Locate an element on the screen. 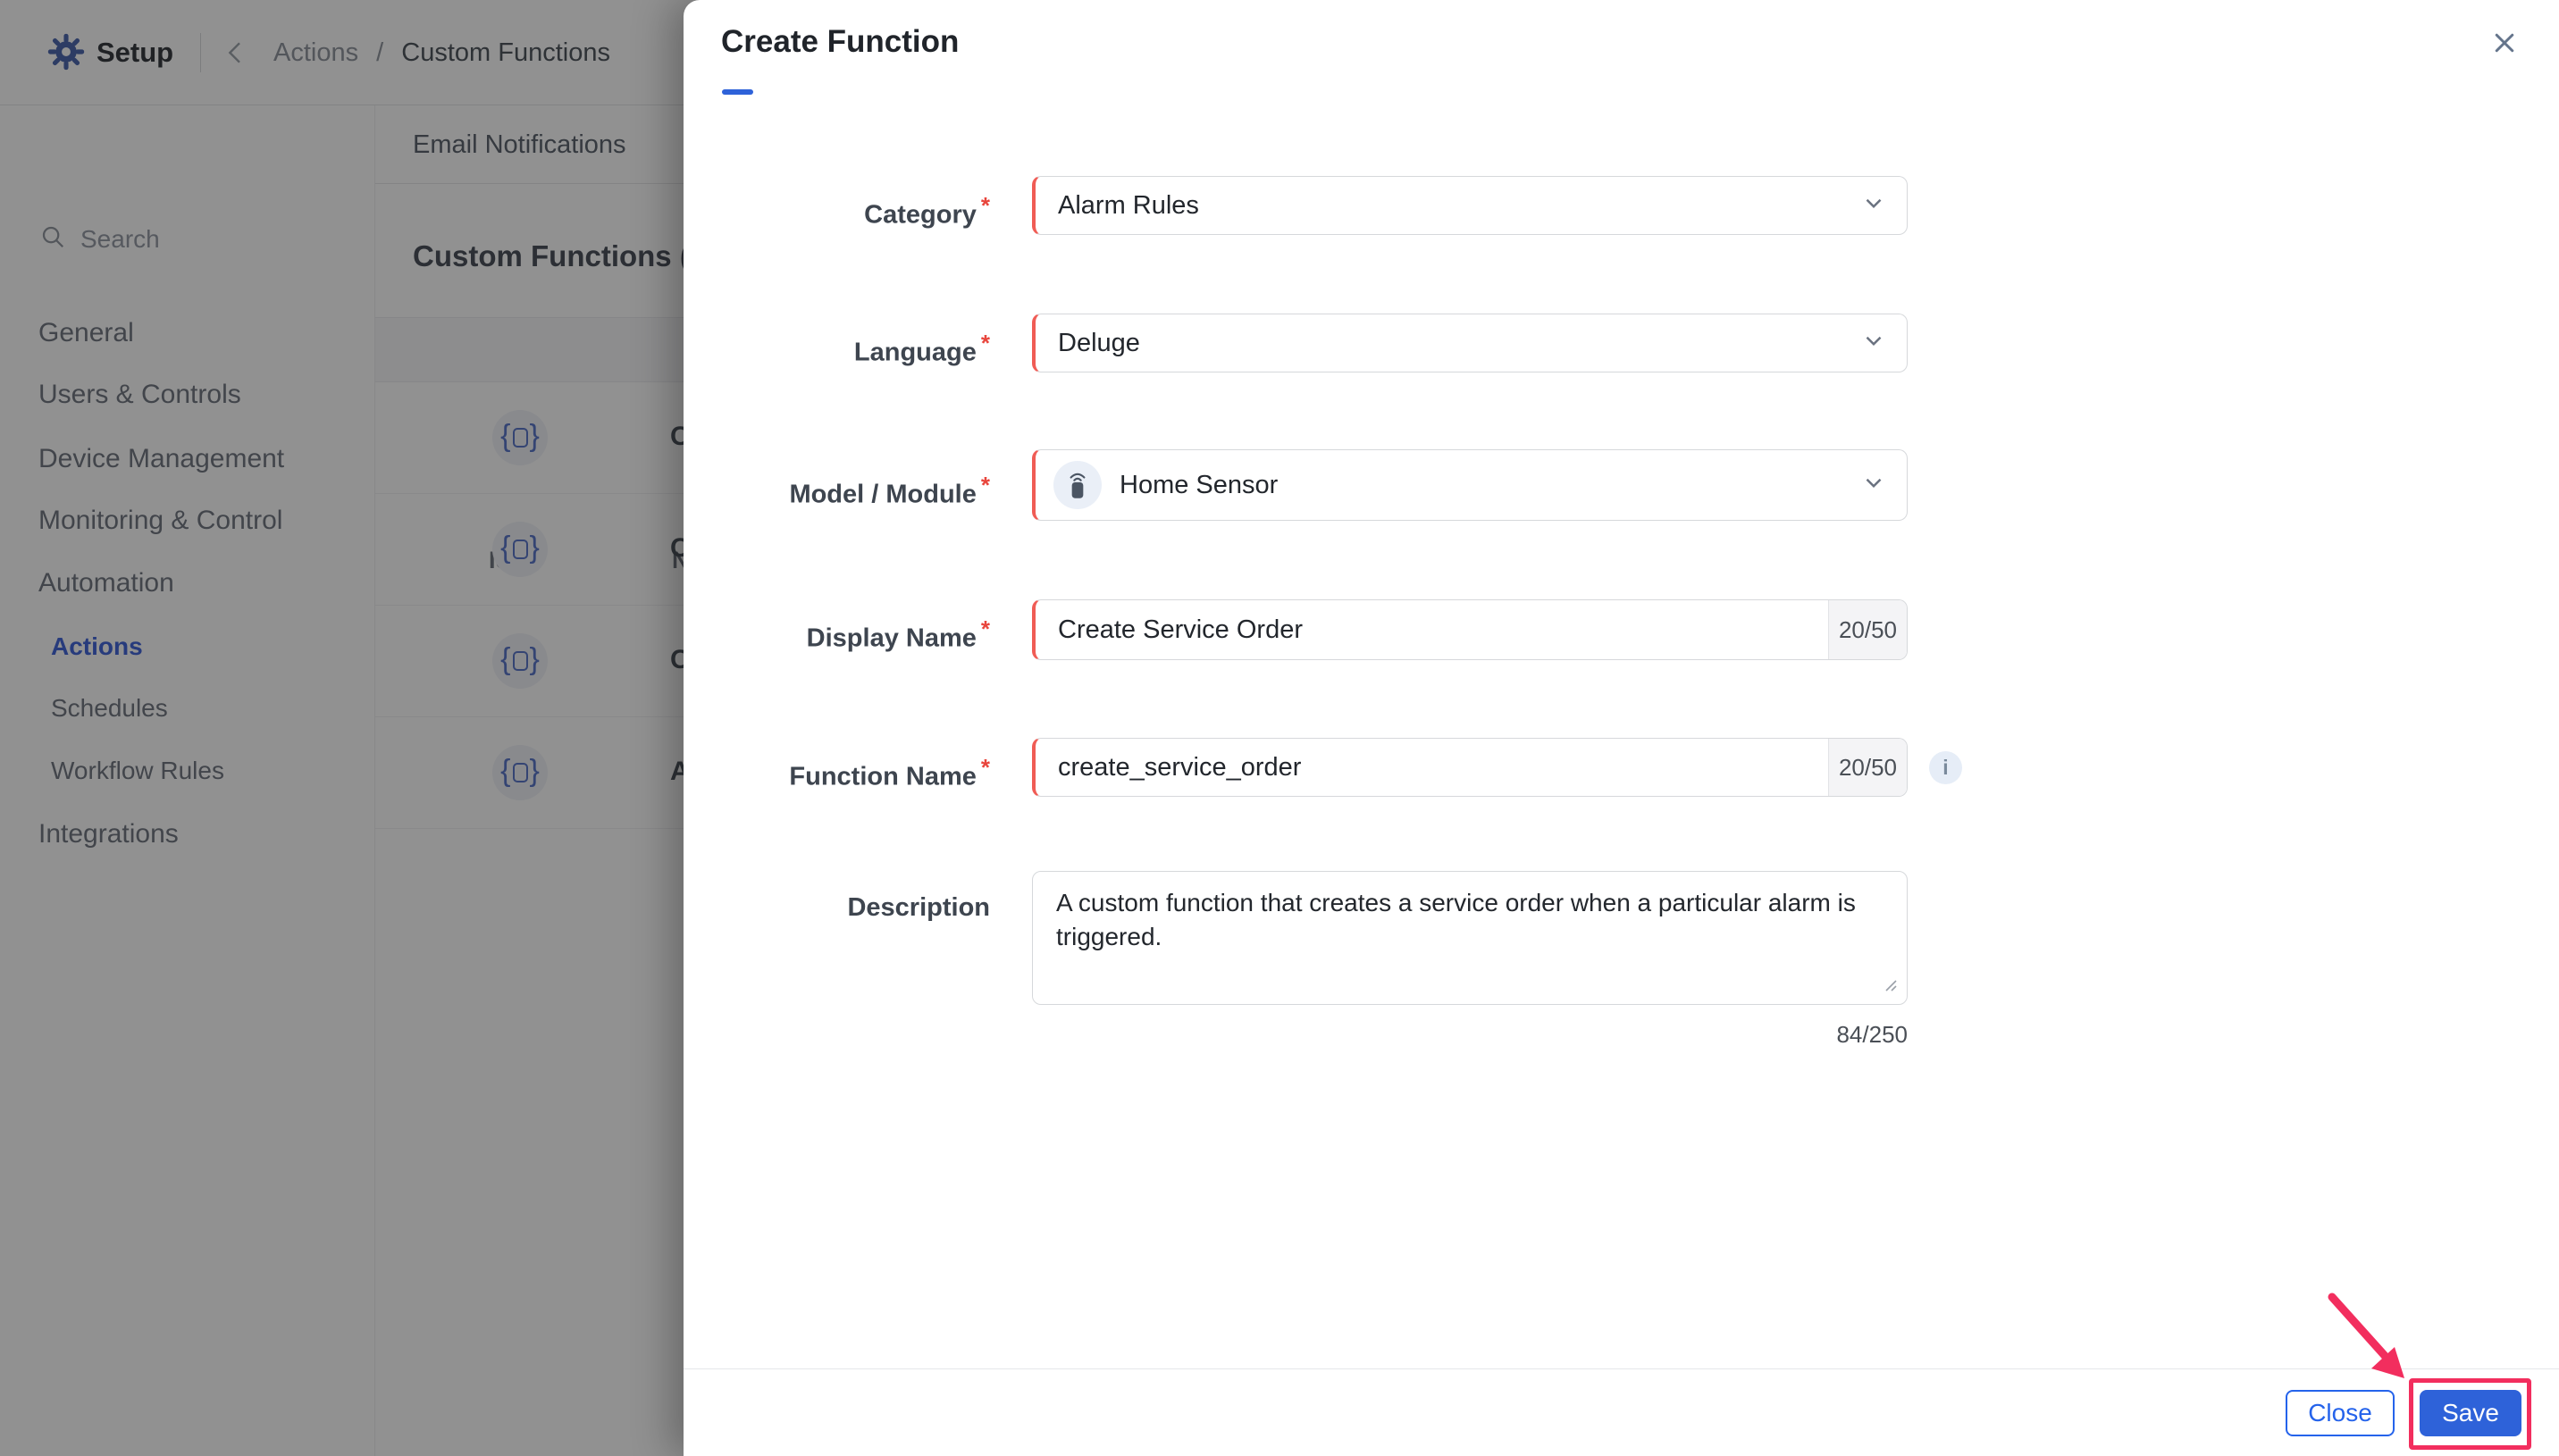 The height and width of the screenshot is (1456, 2559). category-value: Alarm Rules is located at coordinates (1128, 205).